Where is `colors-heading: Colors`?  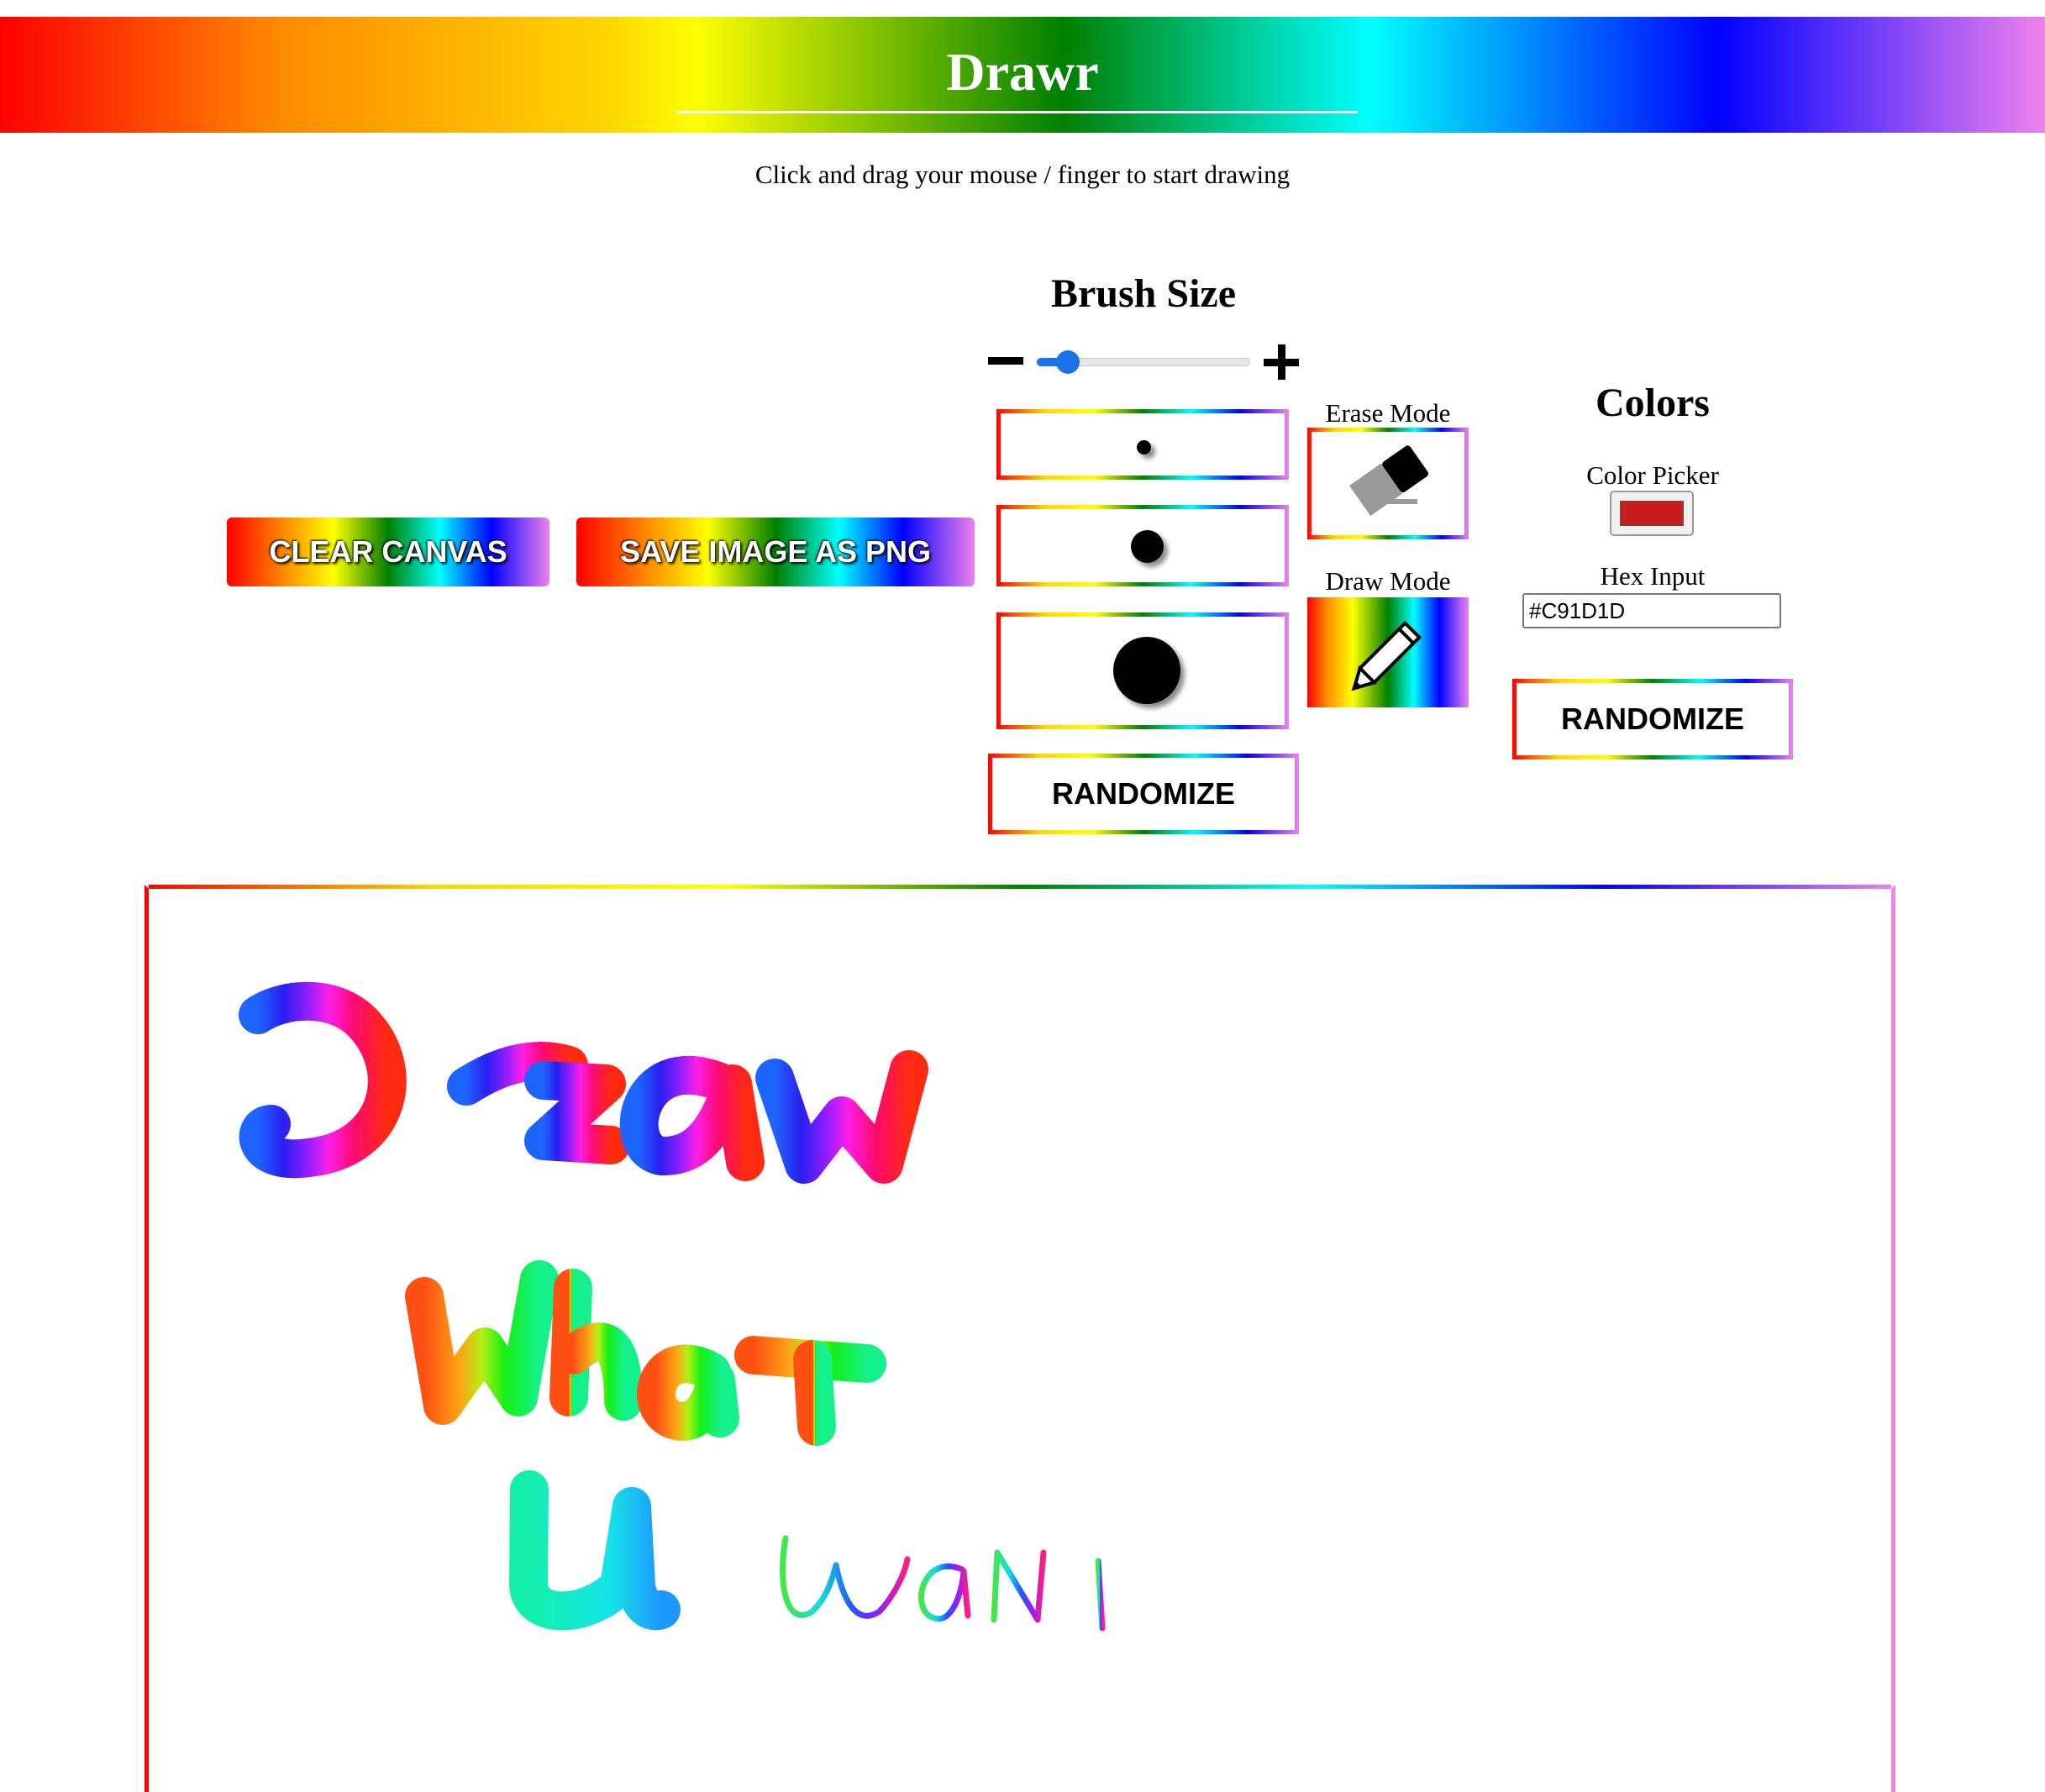
colors-heading: Colors is located at coordinates (1653, 403).